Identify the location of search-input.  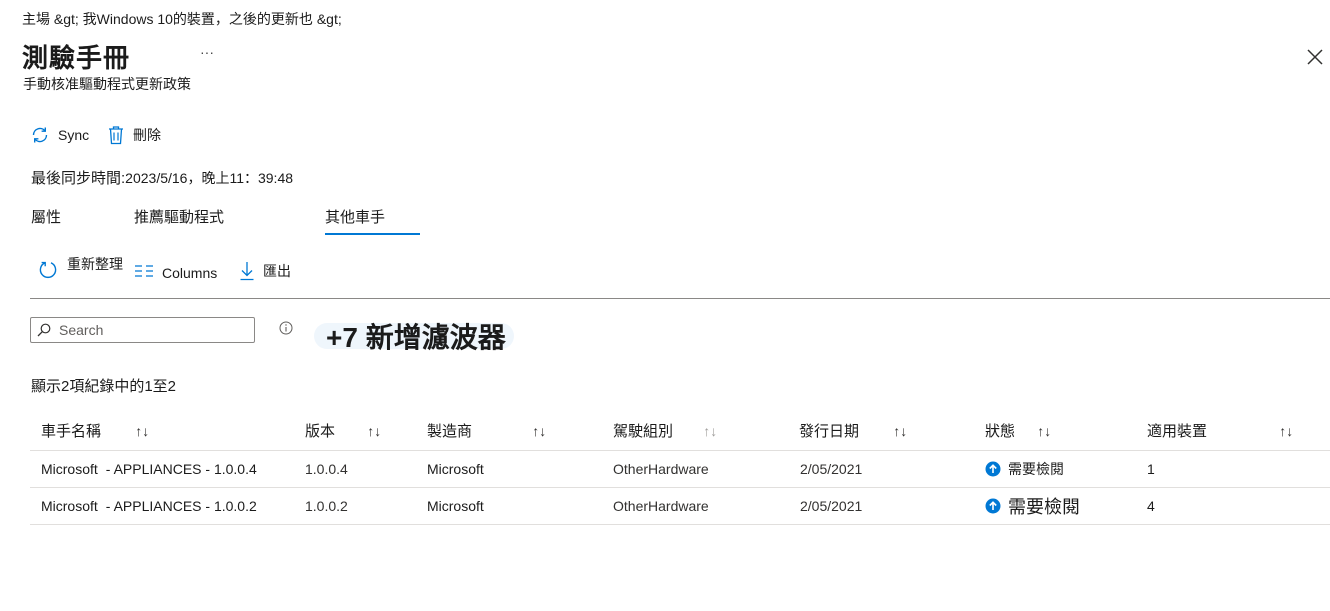
(154, 330).